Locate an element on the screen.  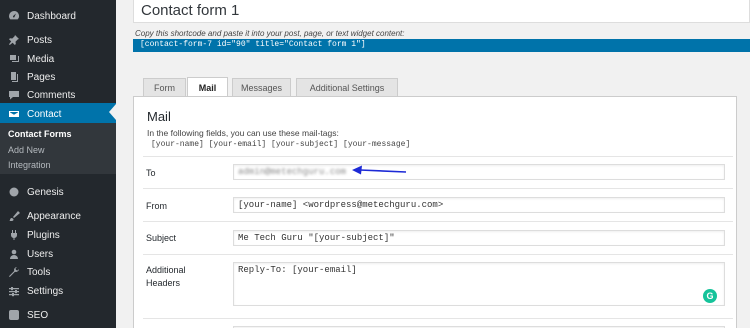
brush-icon is located at coordinates (13, 216).